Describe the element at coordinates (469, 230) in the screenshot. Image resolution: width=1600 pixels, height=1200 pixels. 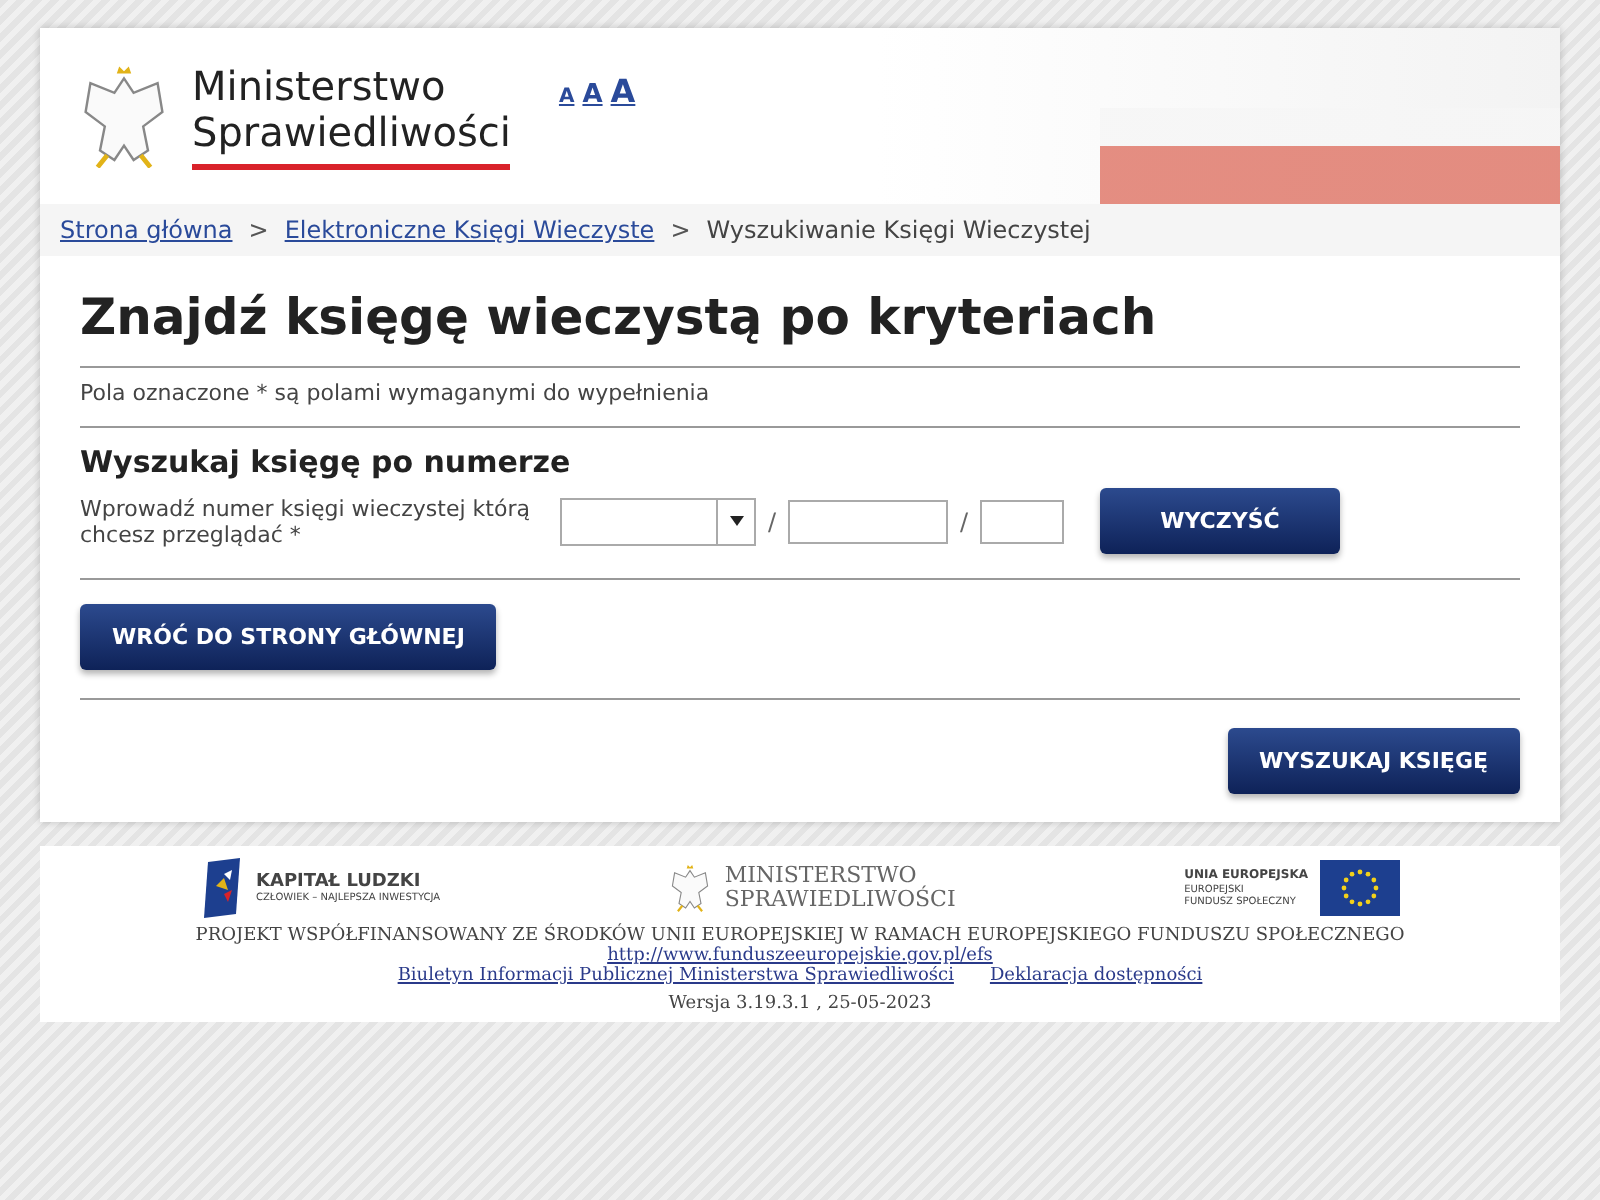
I see `breadcrumb-link: Elektroniczne Księgi Wieczyste` at that location.